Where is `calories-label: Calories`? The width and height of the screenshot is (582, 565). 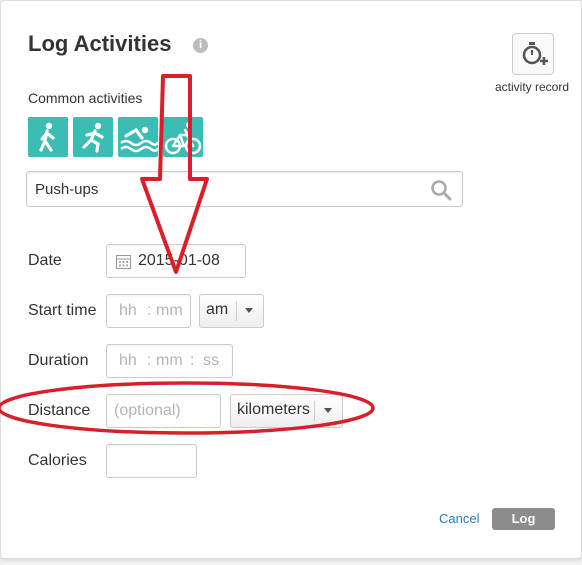
calories-label: Calories is located at coordinates (57, 460).